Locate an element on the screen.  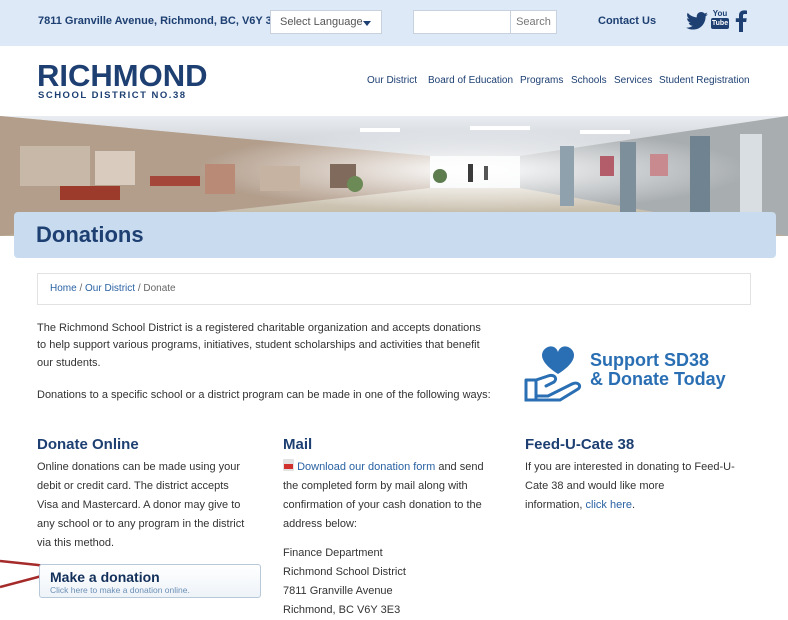
mail-line-1: Download our donation form and send is located at coordinates (383, 467).